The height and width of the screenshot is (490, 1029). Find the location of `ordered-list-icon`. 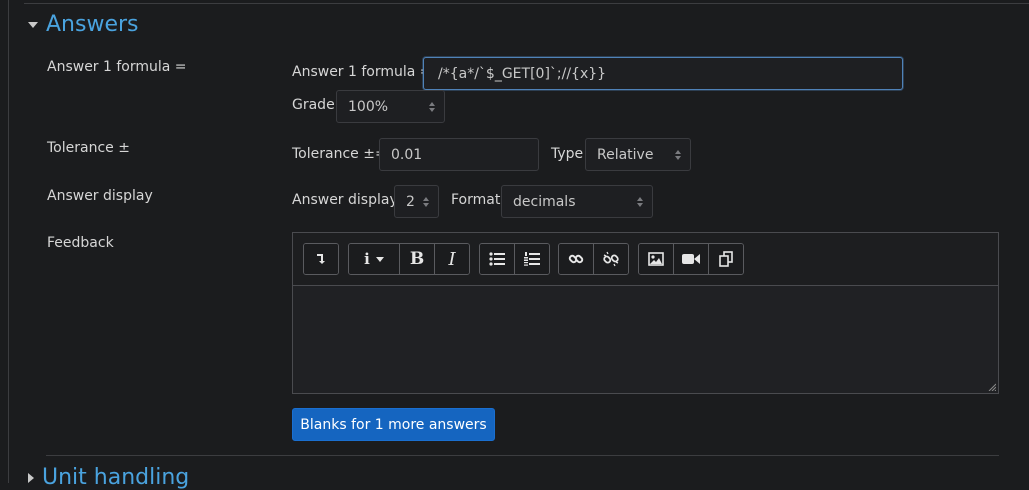

ordered-list-icon is located at coordinates (532, 259).